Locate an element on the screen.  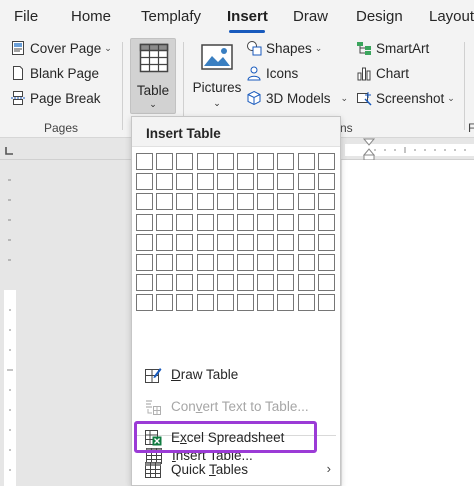
screenshot-button: Screenshot ⌄ is located at coordinates (405, 98).